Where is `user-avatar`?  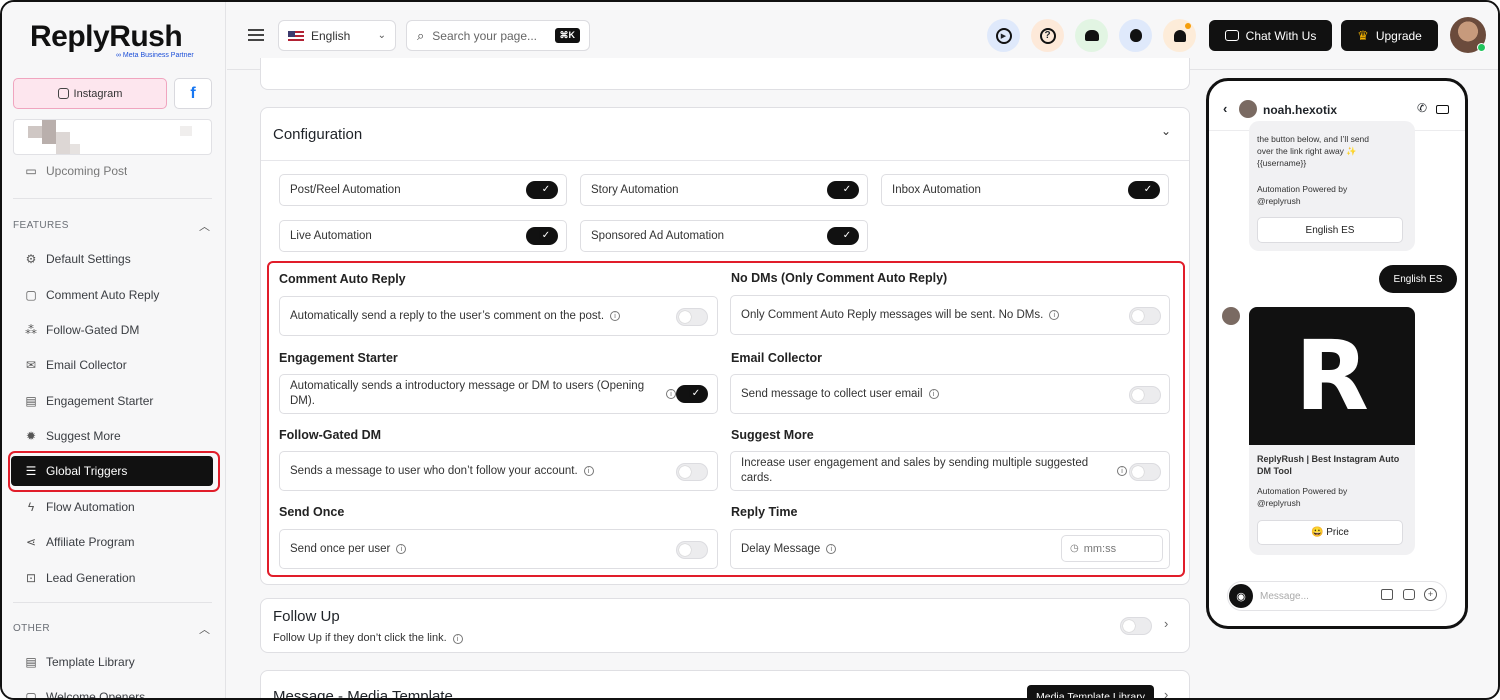 user-avatar is located at coordinates (1468, 35).